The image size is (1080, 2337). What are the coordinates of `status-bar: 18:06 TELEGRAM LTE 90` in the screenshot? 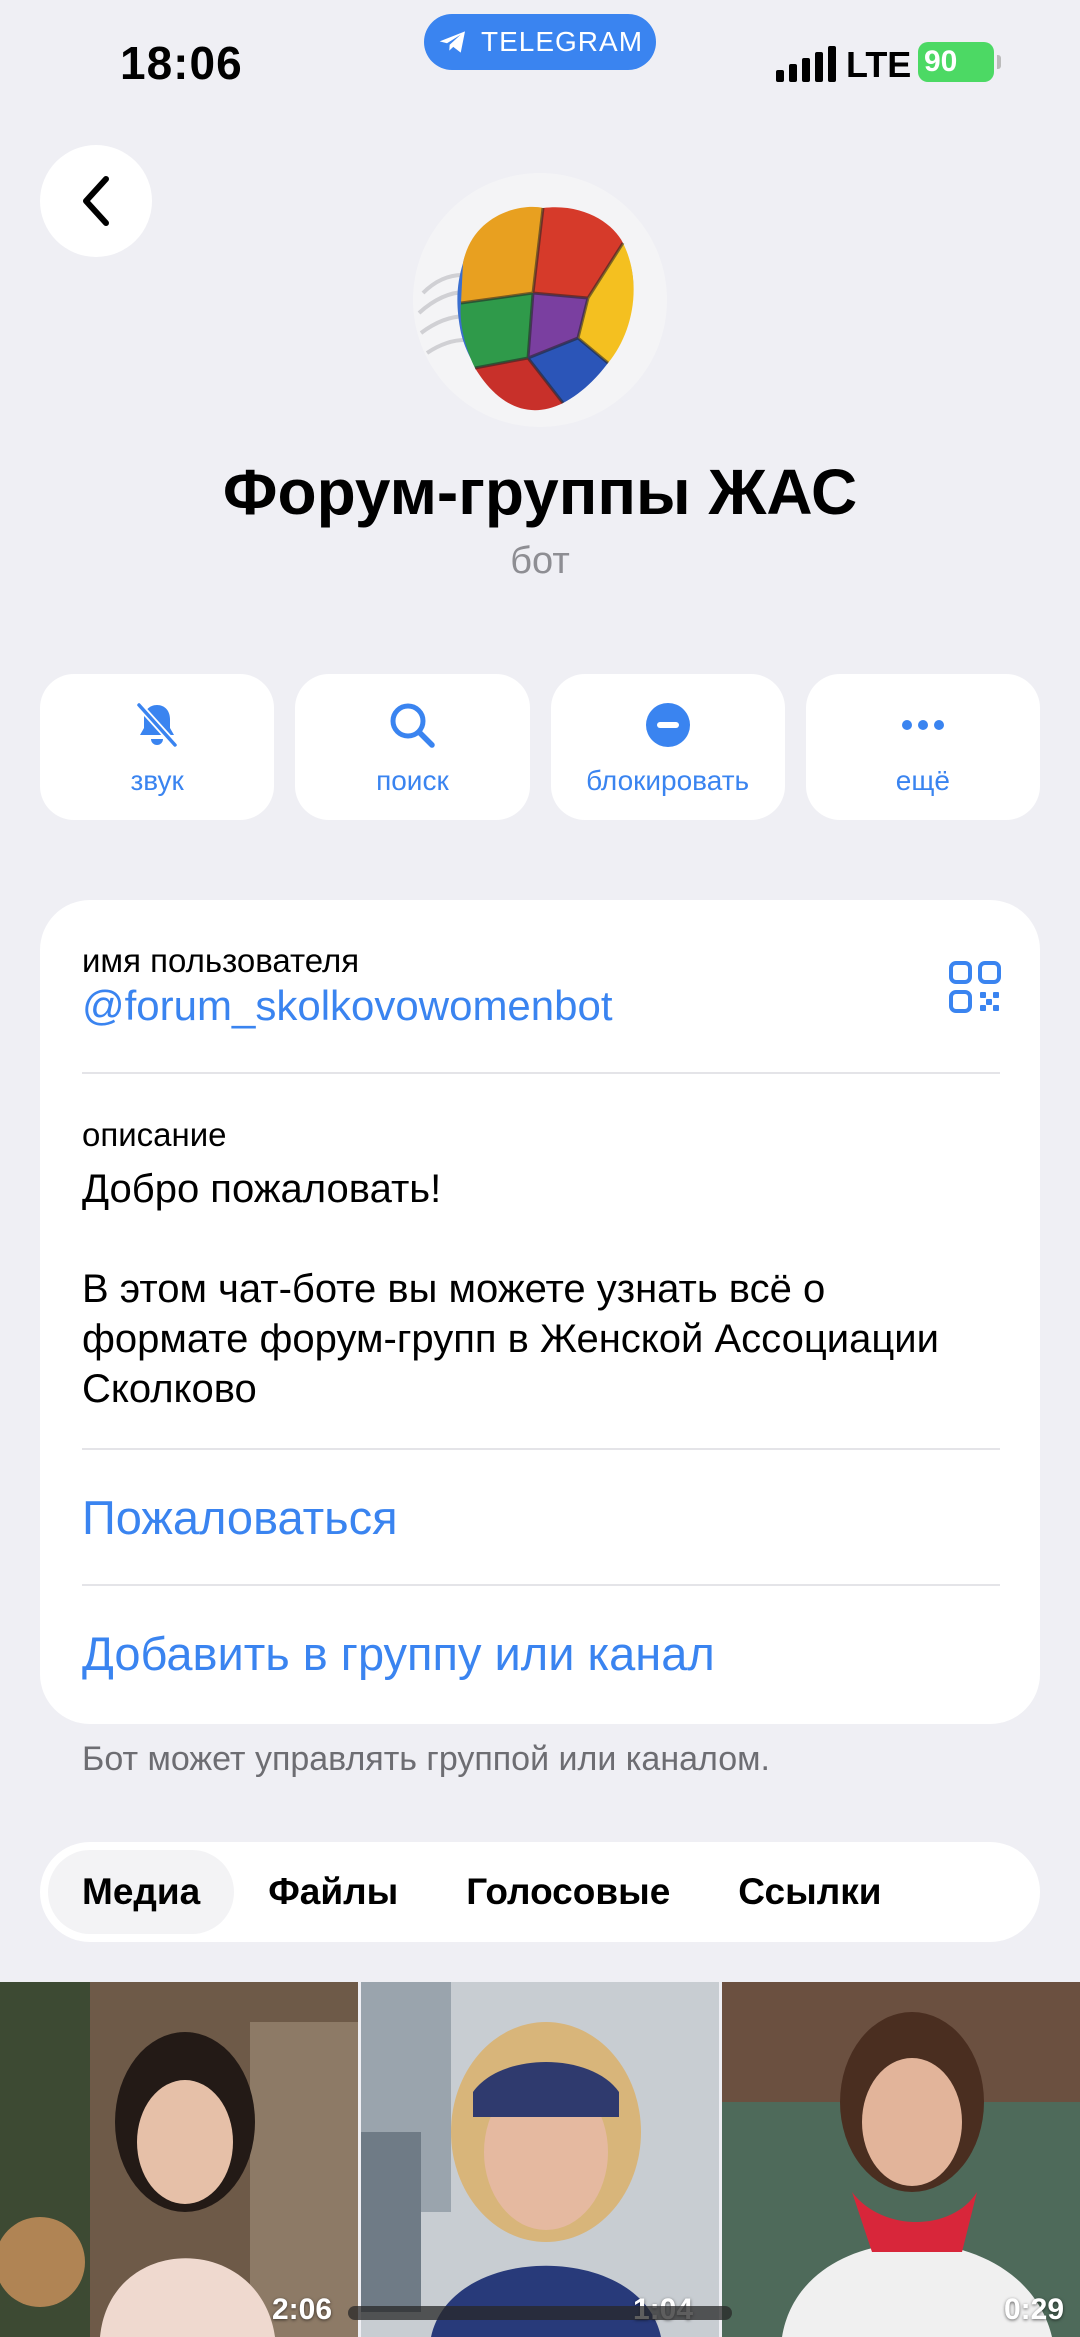 It's located at (540, 65).